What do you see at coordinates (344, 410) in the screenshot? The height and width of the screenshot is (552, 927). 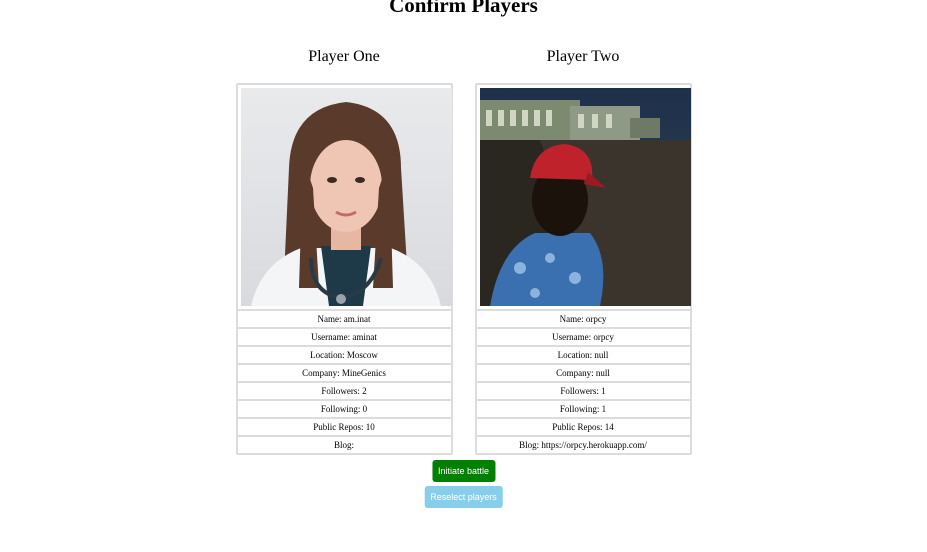 I see `player-one-following: Following: 0` at bounding box center [344, 410].